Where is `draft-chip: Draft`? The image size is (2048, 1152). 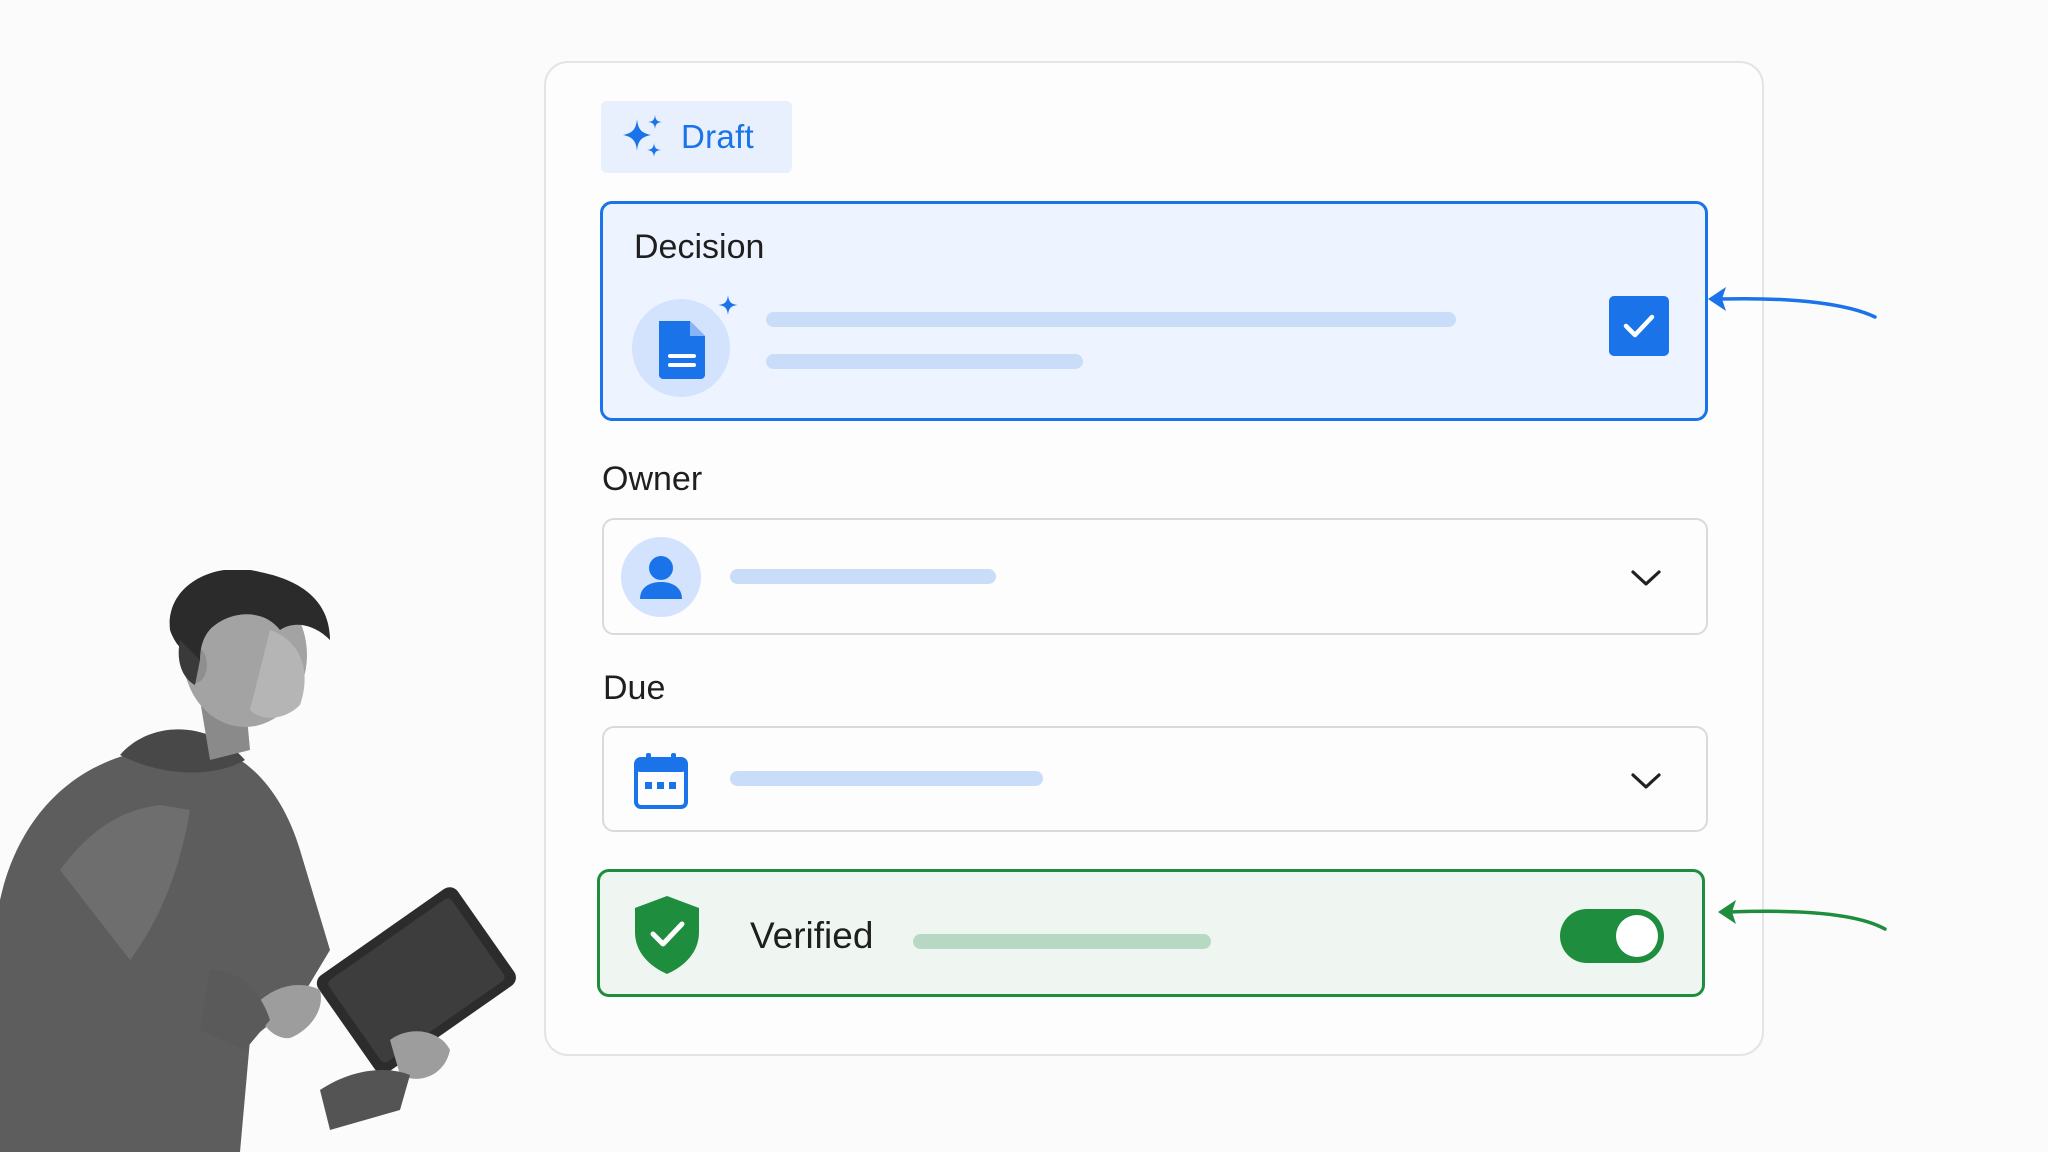
draft-chip: Draft is located at coordinates (696, 137).